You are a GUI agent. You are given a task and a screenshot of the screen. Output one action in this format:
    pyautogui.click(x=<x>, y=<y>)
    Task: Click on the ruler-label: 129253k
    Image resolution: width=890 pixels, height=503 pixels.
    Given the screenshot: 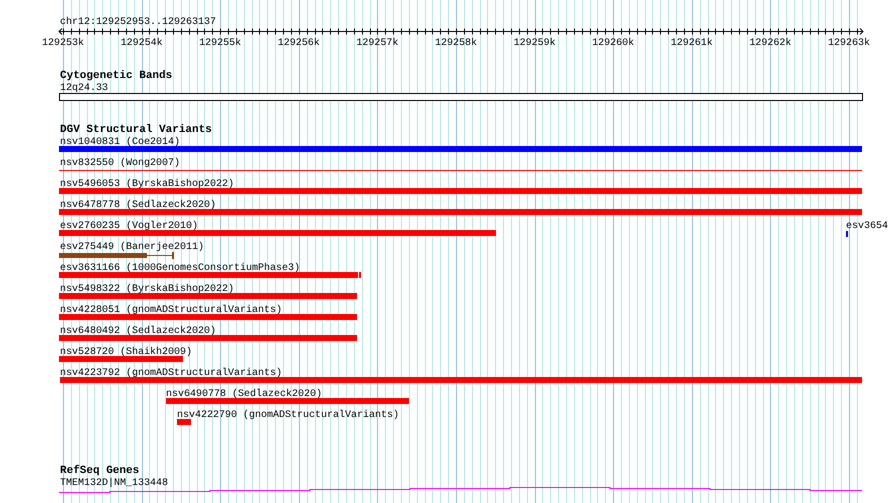 What is the action you would take?
    pyautogui.click(x=63, y=43)
    